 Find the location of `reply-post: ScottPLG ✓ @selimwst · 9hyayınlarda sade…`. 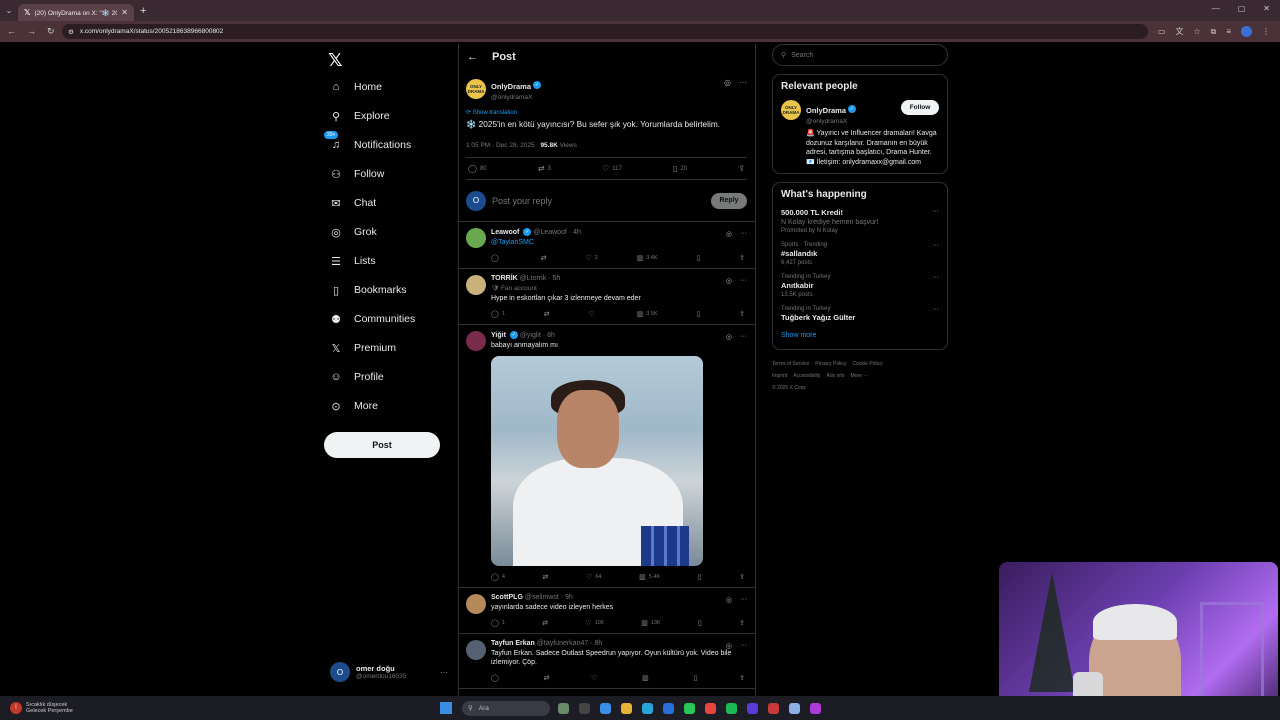

reply-post: ScottPLG ✓ @selimwst · 9hyayınlarda sade… is located at coordinates (607, 611).